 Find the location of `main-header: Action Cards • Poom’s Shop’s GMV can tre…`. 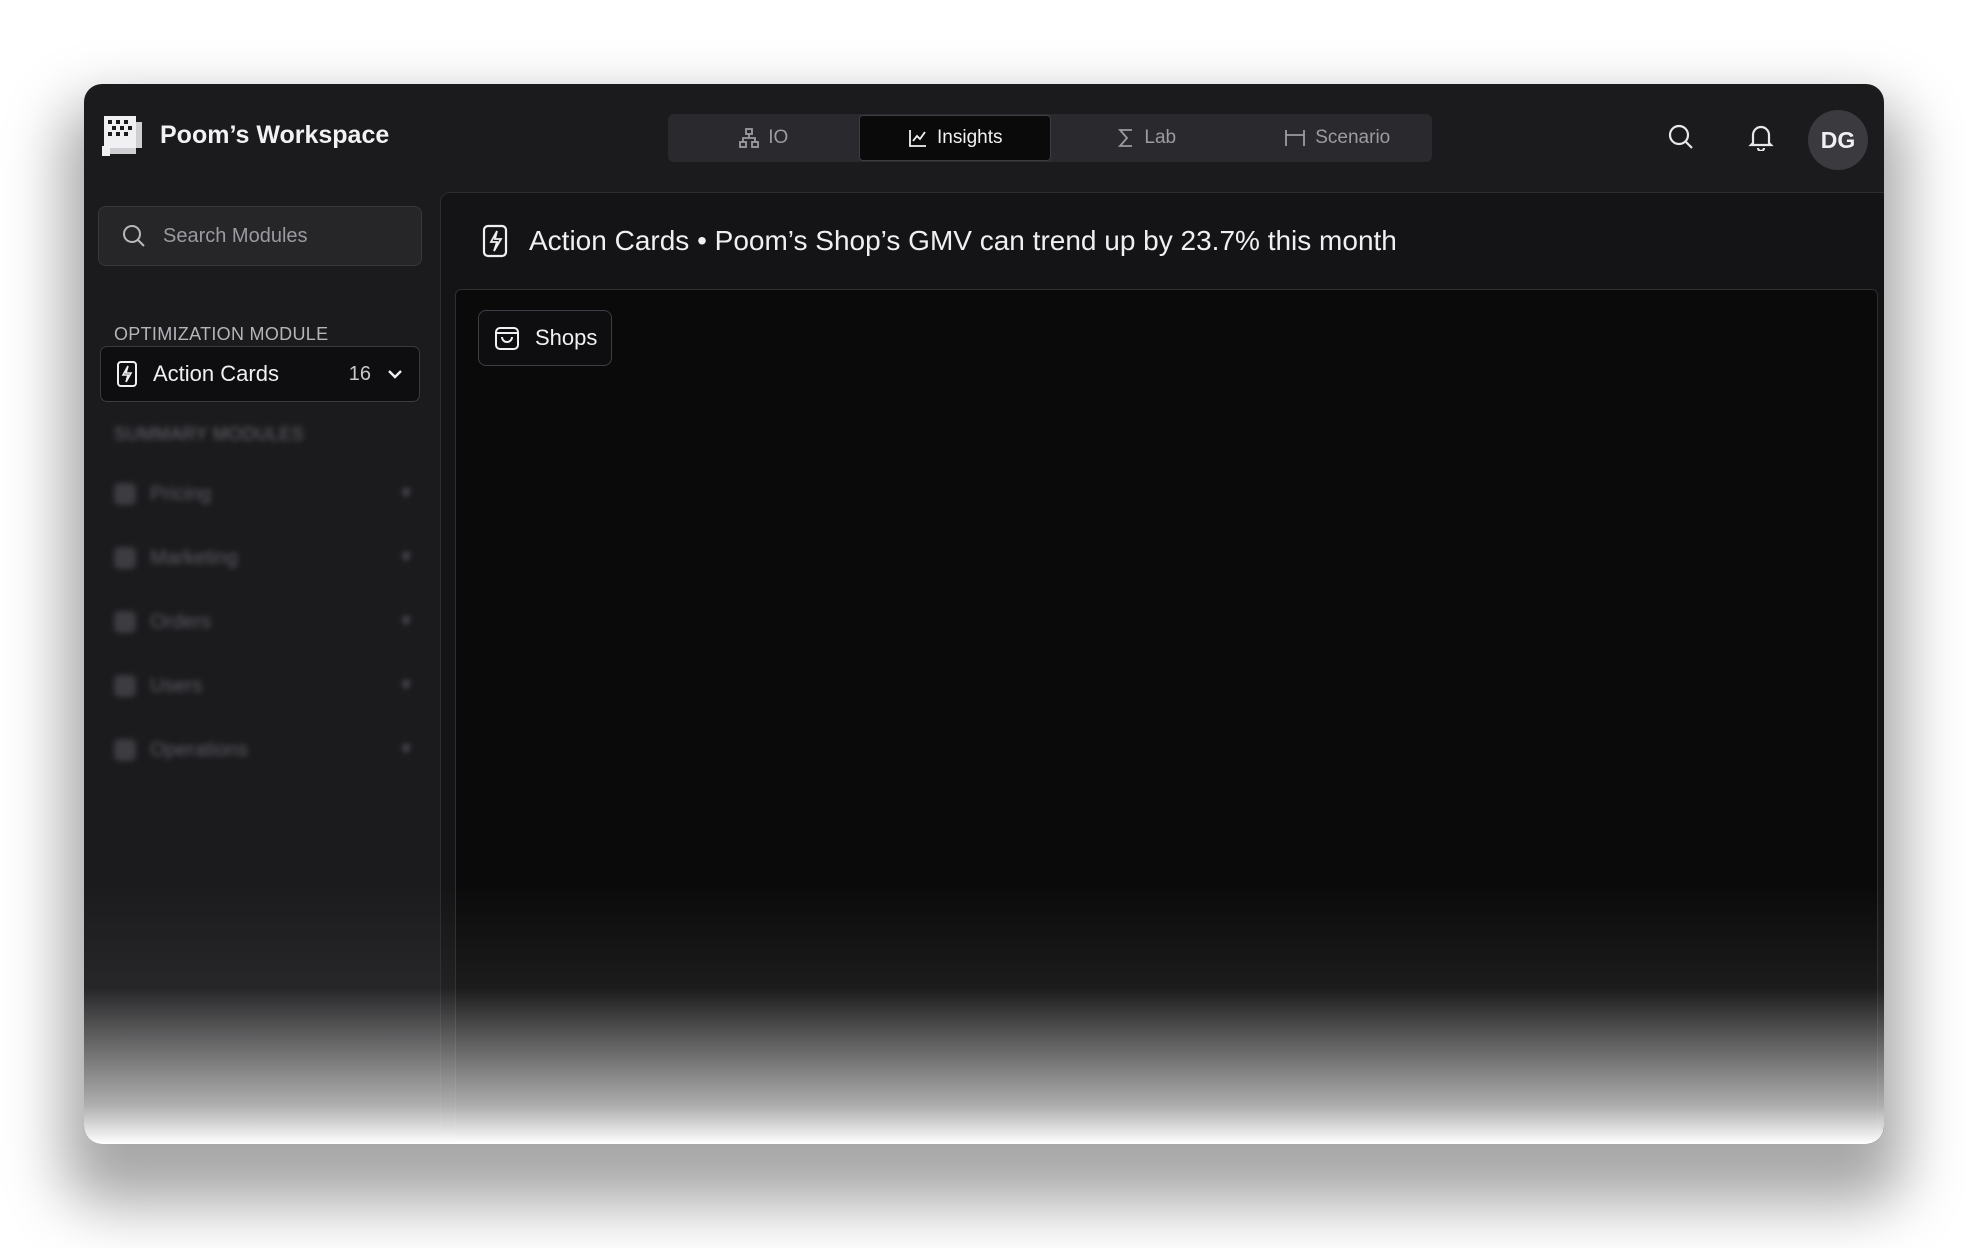

main-header: Action Cards • Poom’s Shop’s GMV can tre… is located at coordinates (1162, 241).